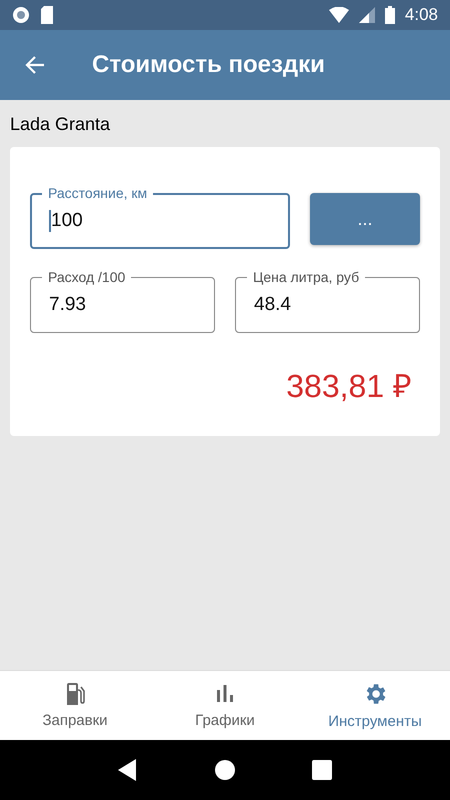  I want to click on field-label: Расстояние, км, so click(98, 193).